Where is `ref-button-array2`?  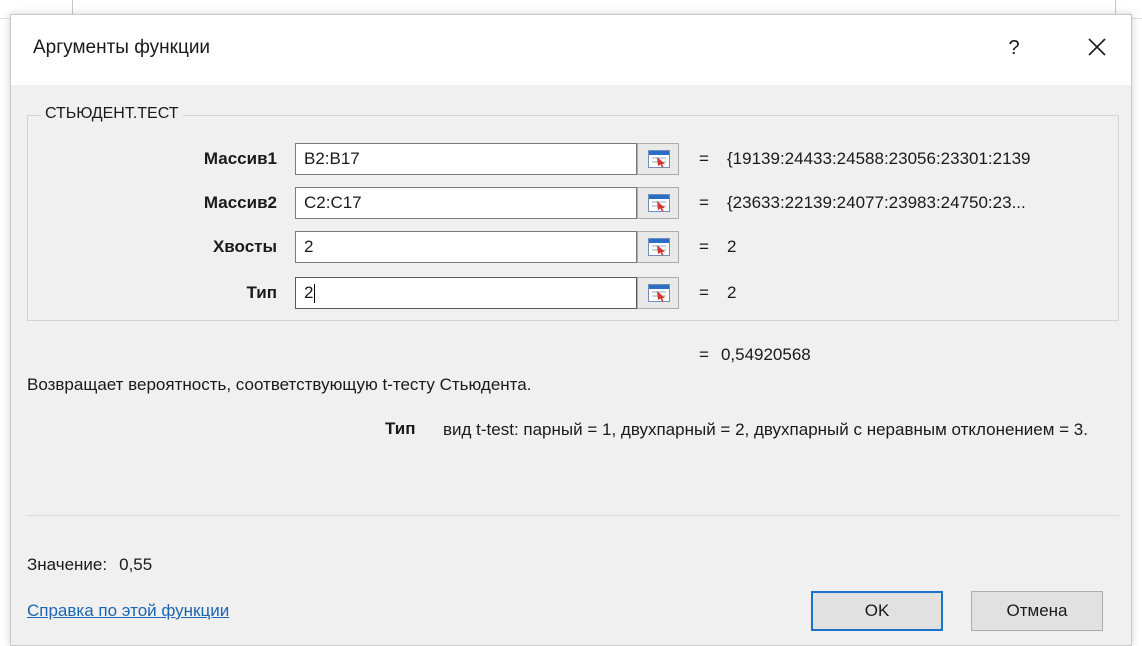
ref-button-array2 is located at coordinates (658, 203).